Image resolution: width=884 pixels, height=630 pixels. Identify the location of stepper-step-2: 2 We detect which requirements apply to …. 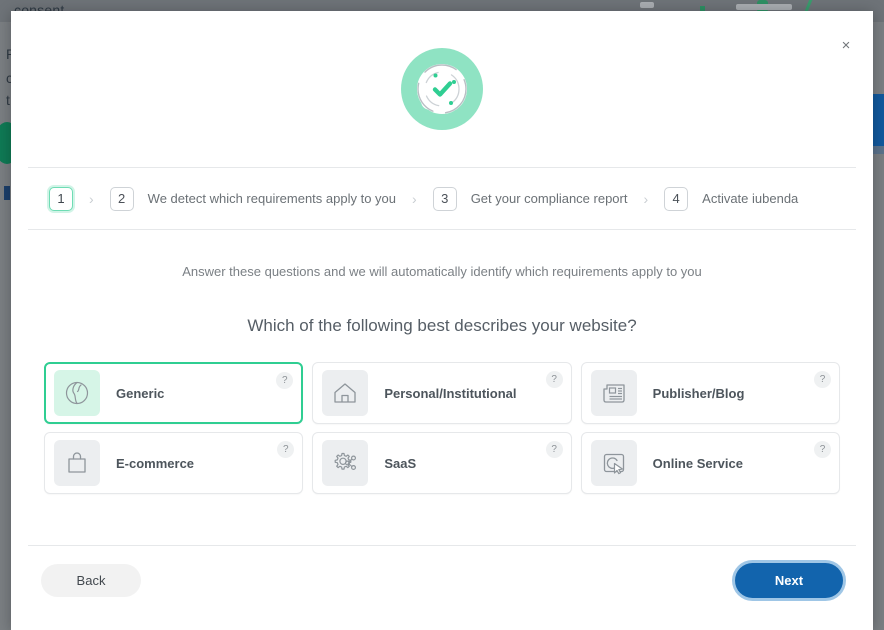
(253, 198).